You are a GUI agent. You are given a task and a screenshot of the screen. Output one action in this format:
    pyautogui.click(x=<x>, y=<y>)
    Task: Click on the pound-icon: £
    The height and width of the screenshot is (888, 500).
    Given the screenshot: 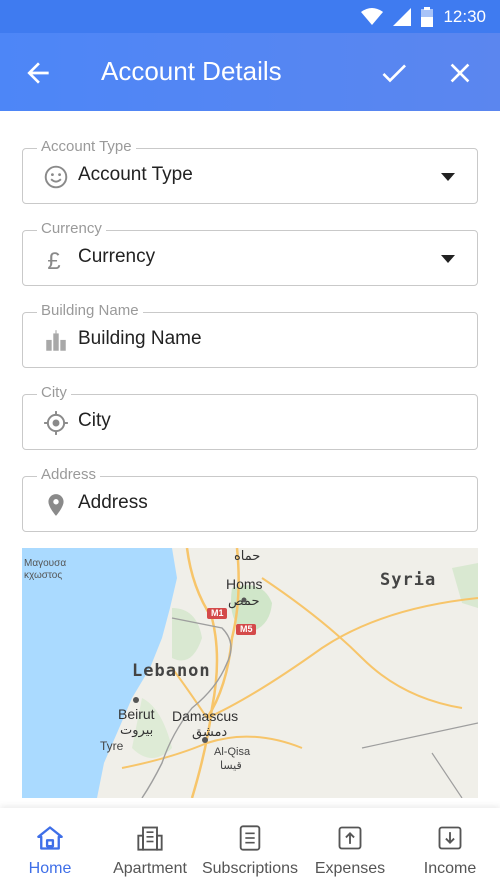 What is the action you would take?
    pyautogui.click(x=53, y=260)
    